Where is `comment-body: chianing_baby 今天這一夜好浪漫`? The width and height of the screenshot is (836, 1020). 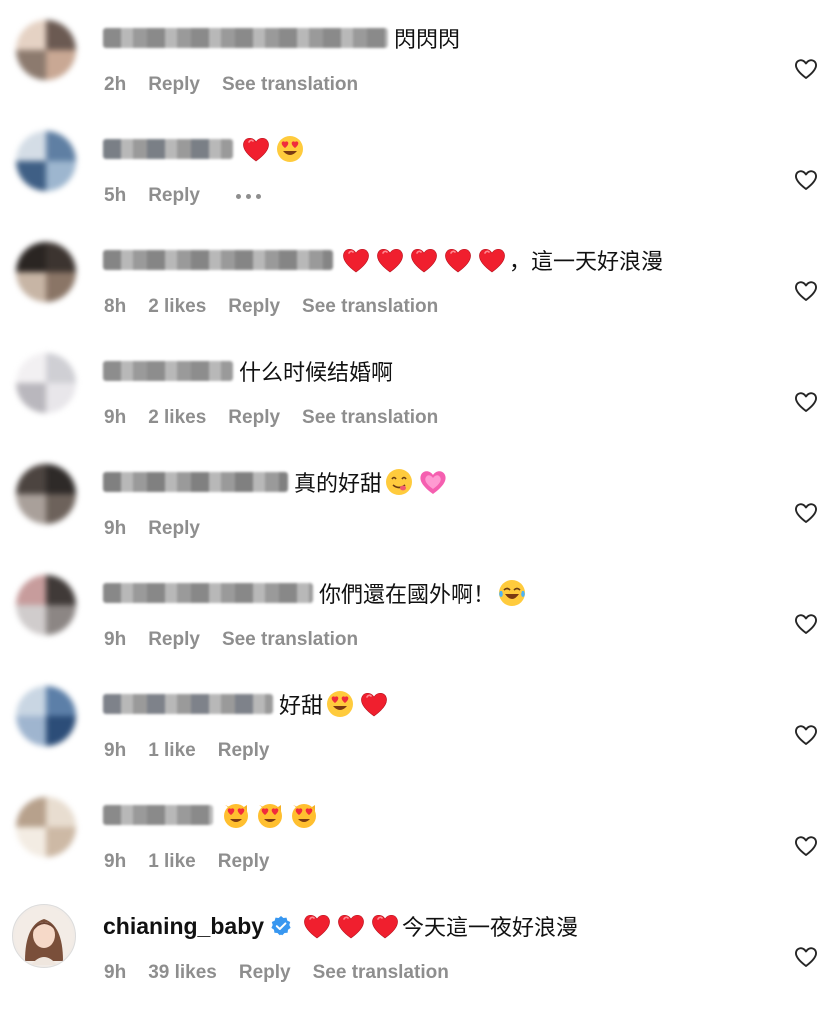
comment-body: chianing_baby 今天這一夜好浪漫 is located at coordinates (340, 926).